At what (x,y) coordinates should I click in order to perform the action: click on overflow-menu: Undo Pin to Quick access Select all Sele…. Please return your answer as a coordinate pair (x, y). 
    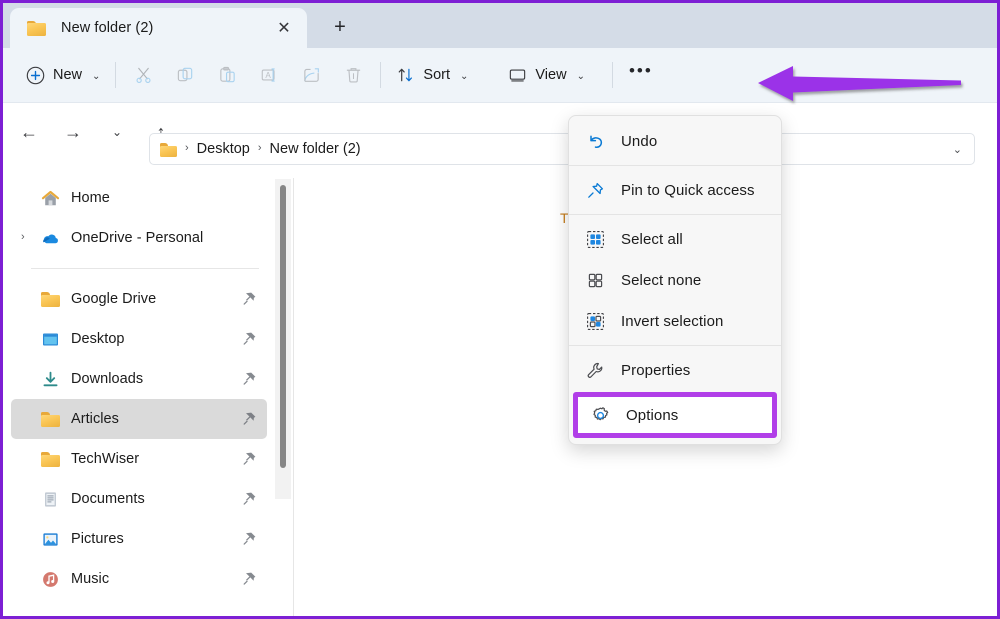
    Looking at the image, I should click on (675, 280).